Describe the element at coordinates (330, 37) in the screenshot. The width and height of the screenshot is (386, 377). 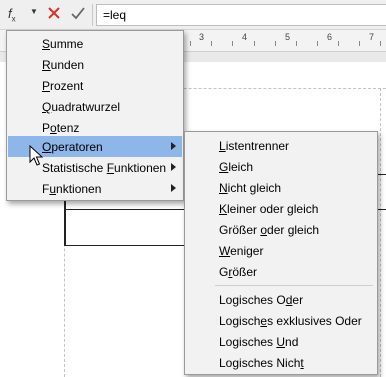
I see `ruler-label: 6` at that location.